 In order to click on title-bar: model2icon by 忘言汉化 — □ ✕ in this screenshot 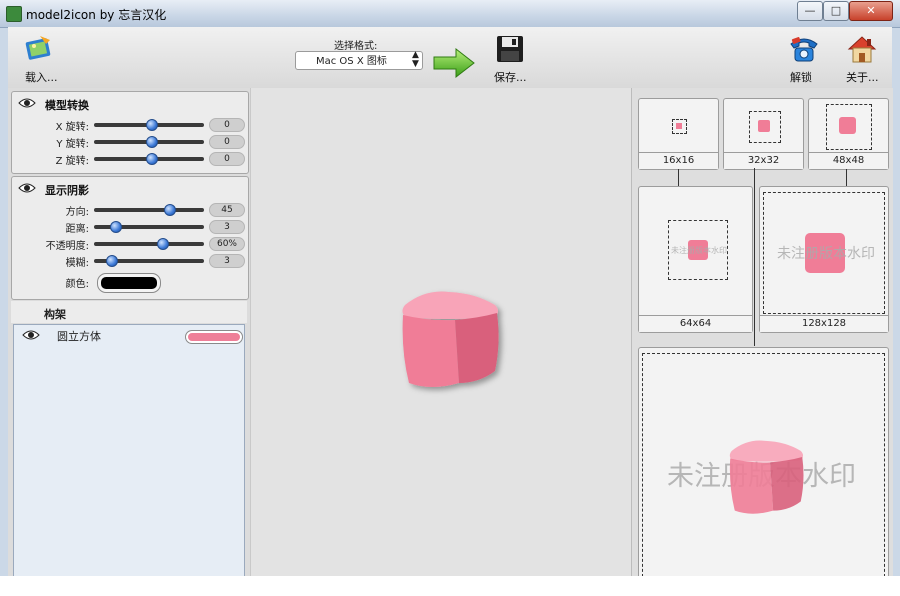, I will do `click(450, 14)`.